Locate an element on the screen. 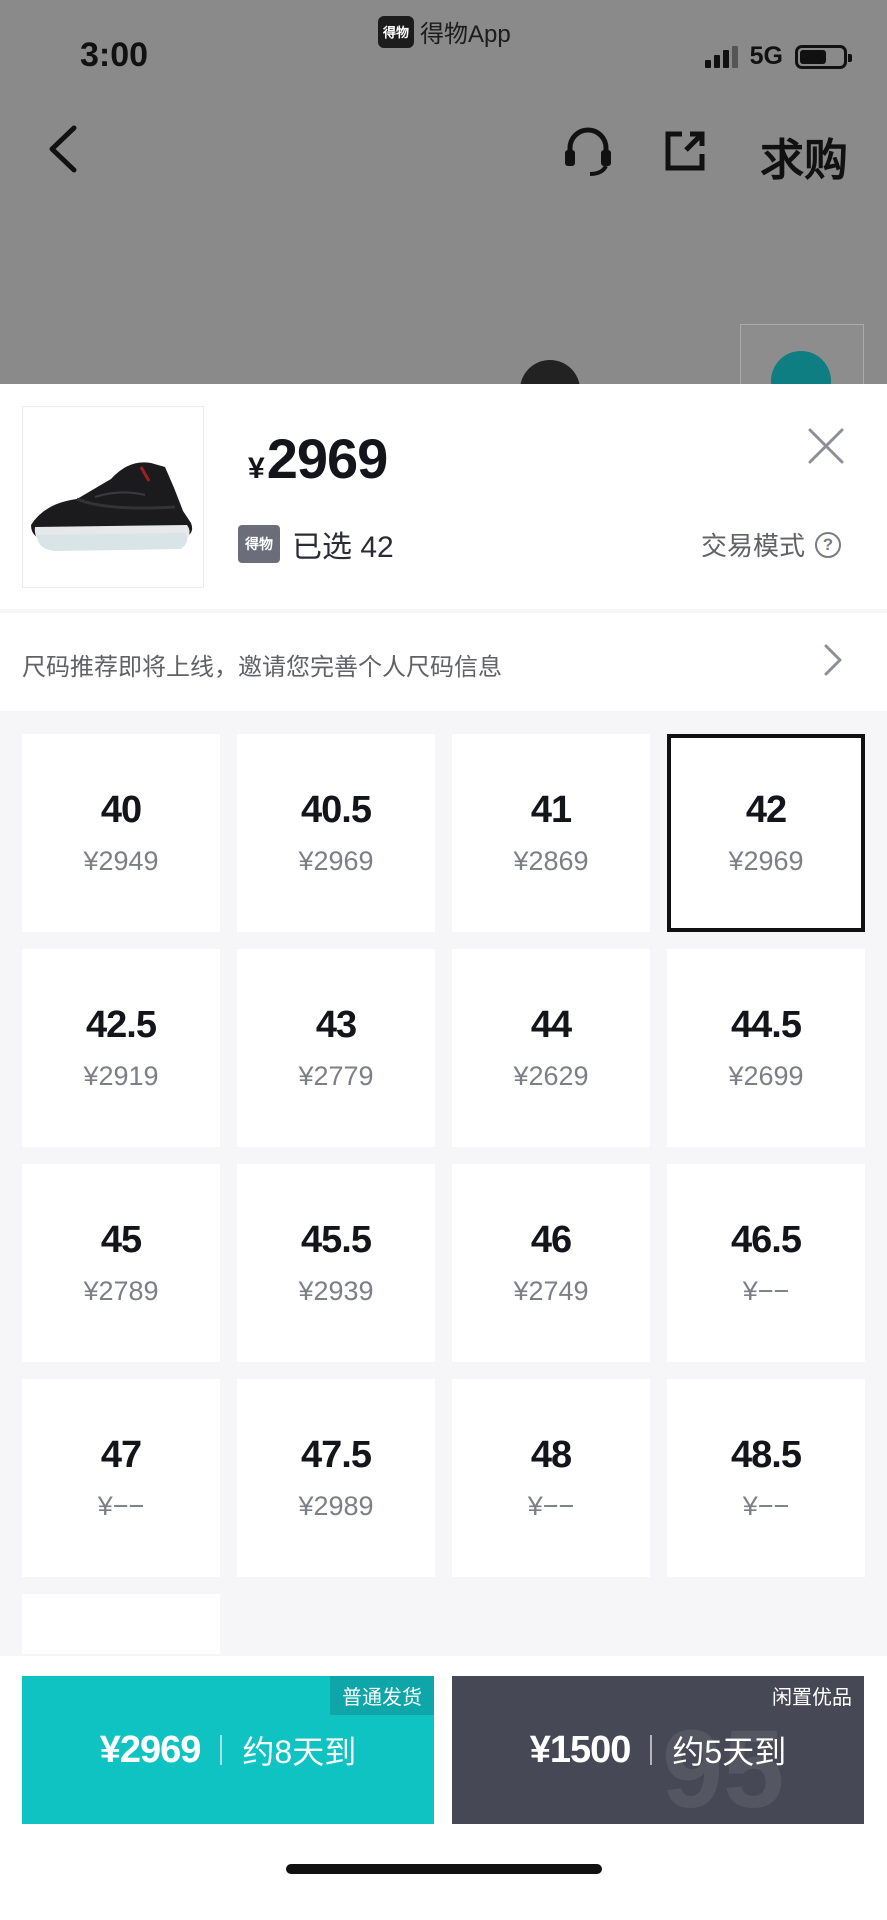 This screenshot has height=1920, width=887. selected-size-info: 得物 已选 42 is located at coordinates (316, 544).